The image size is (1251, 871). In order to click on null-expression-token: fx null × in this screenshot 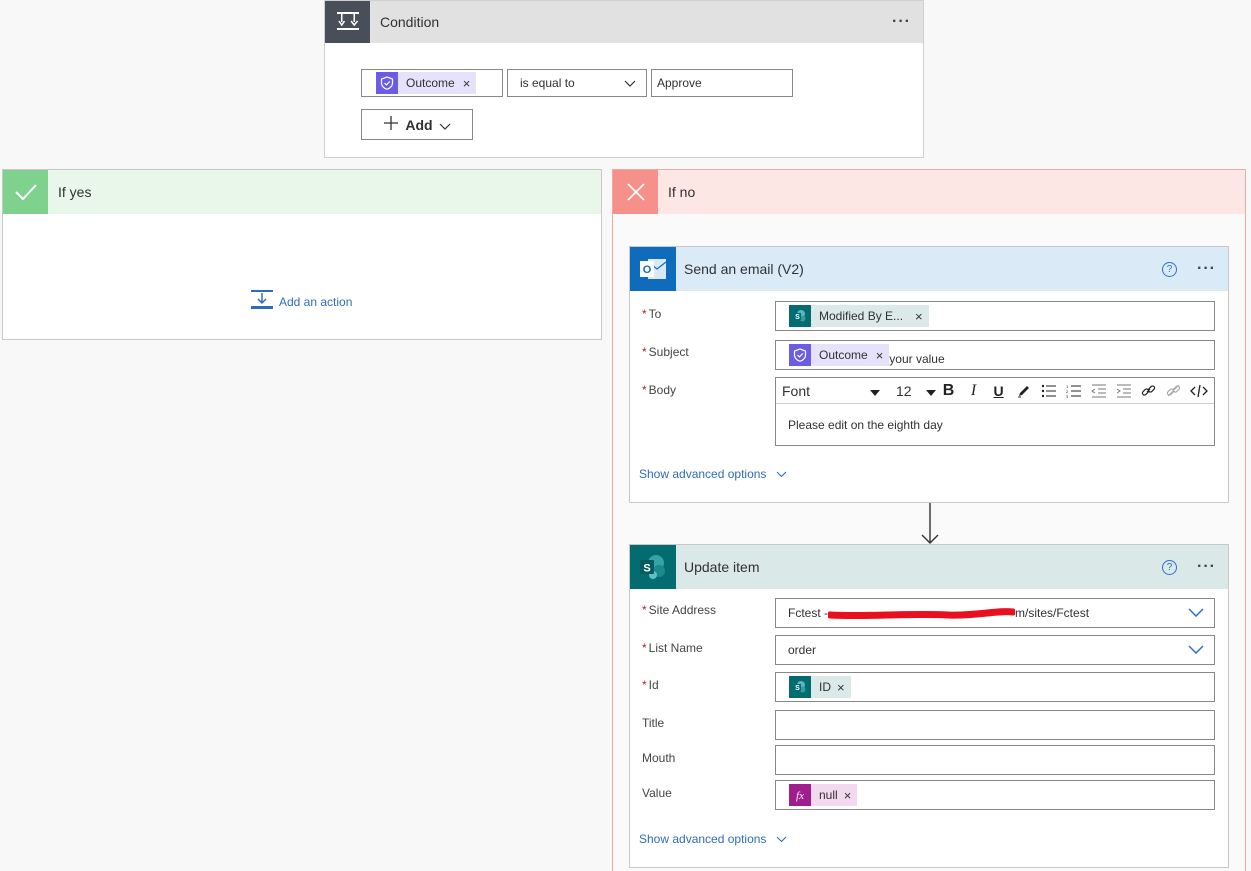, I will do `click(823, 795)`.